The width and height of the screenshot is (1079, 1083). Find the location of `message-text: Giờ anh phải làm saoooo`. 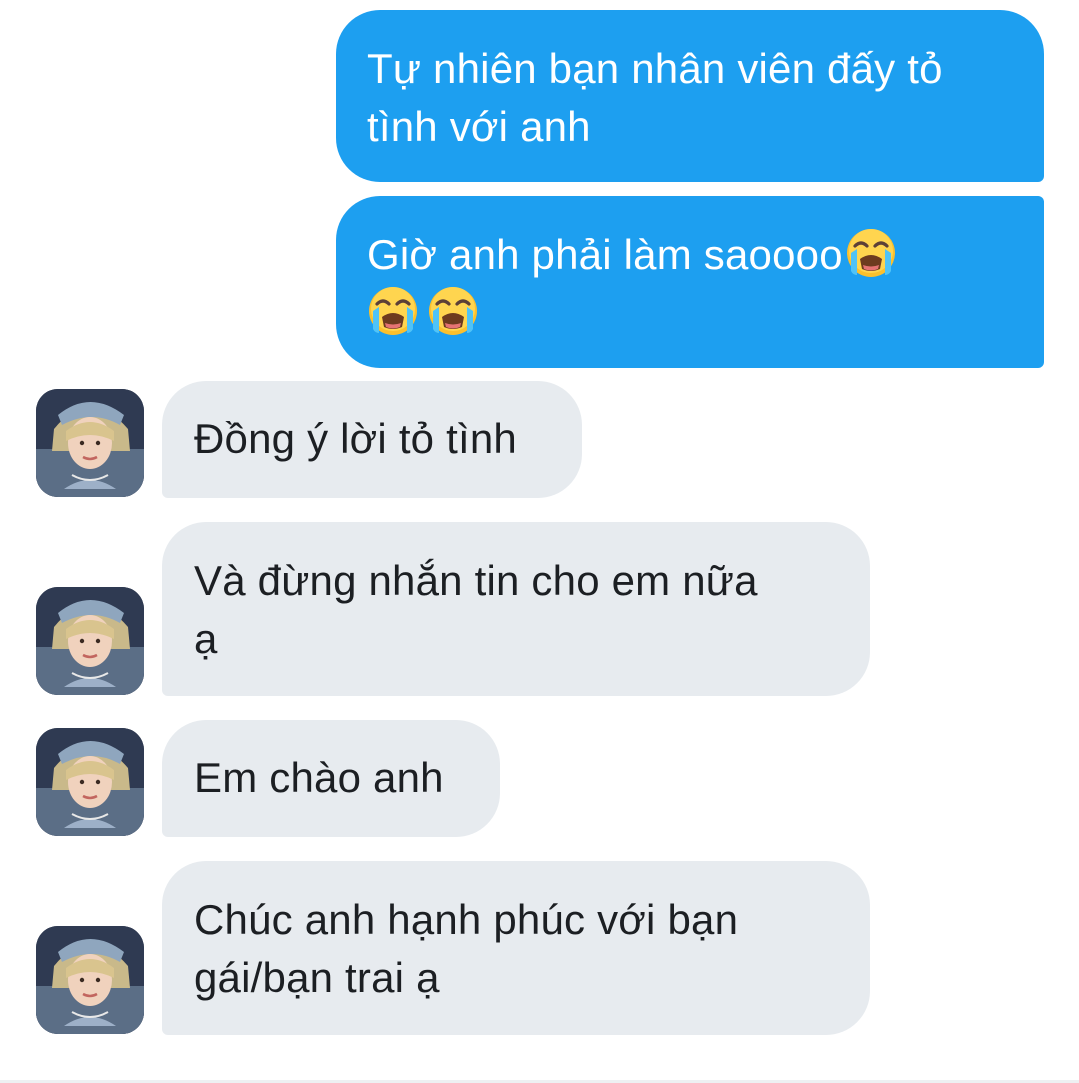

message-text: Giờ anh phải làm saoooo is located at coordinates (605, 254).